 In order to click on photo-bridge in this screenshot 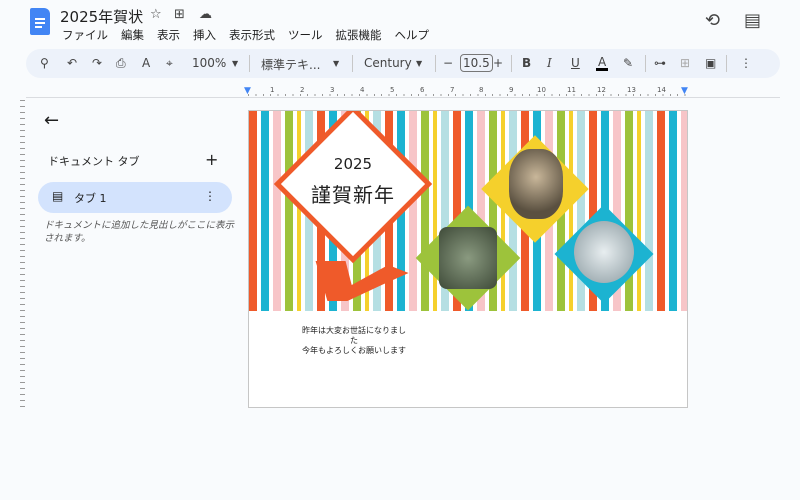, I will do `click(468, 258)`.